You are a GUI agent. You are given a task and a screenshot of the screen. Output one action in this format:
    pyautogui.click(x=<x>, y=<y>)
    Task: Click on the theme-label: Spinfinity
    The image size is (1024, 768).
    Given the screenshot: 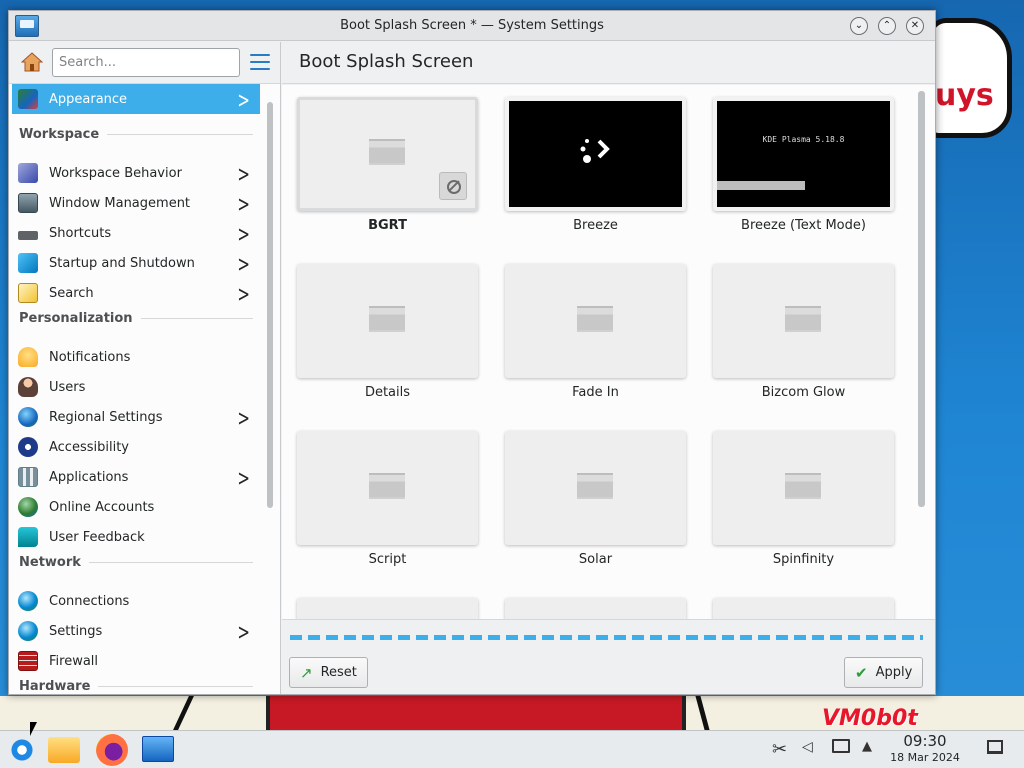 What is the action you would take?
    pyautogui.click(x=803, y=559)
    